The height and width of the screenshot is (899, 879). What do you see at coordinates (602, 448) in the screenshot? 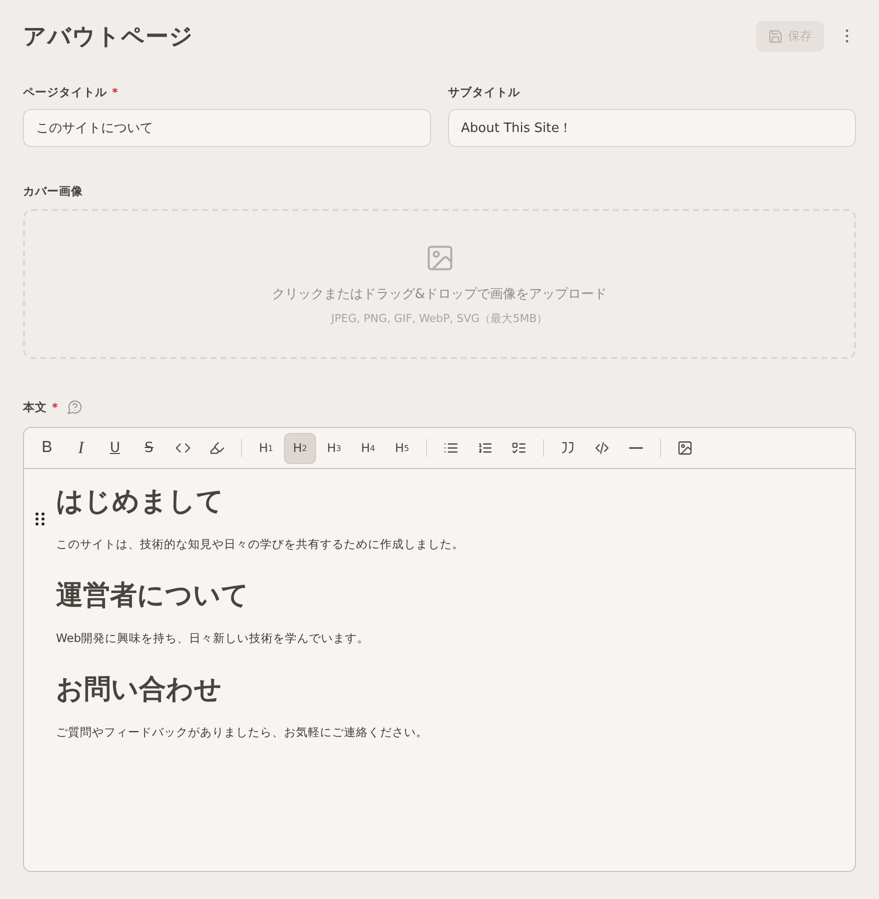
I see `code-block-icon` at bounding box center [602, 448].